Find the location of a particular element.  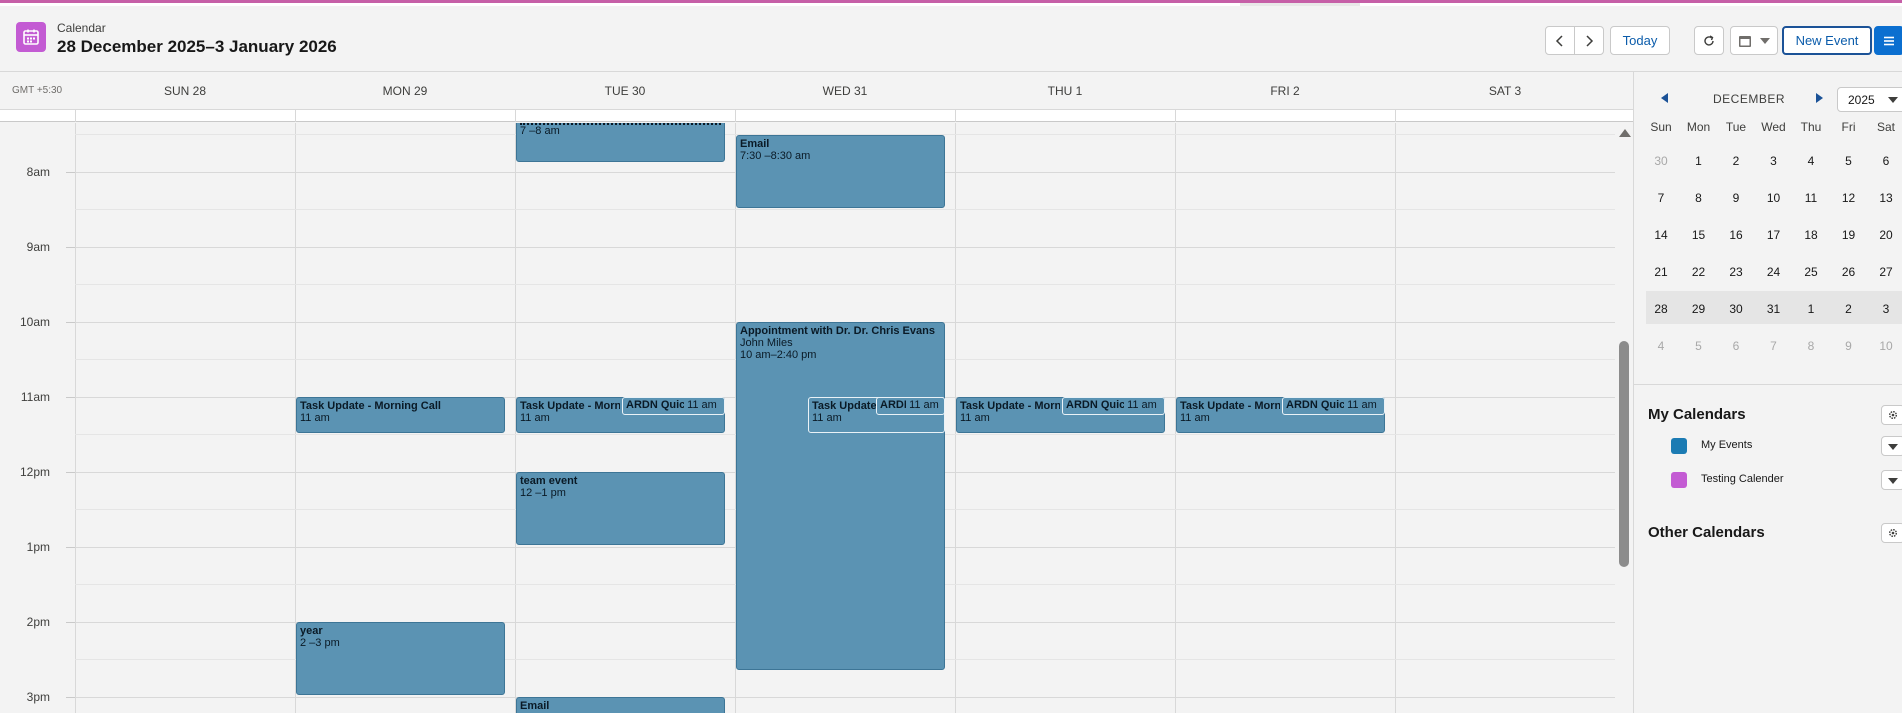

all-day-row is located at coordinates (816, 116).